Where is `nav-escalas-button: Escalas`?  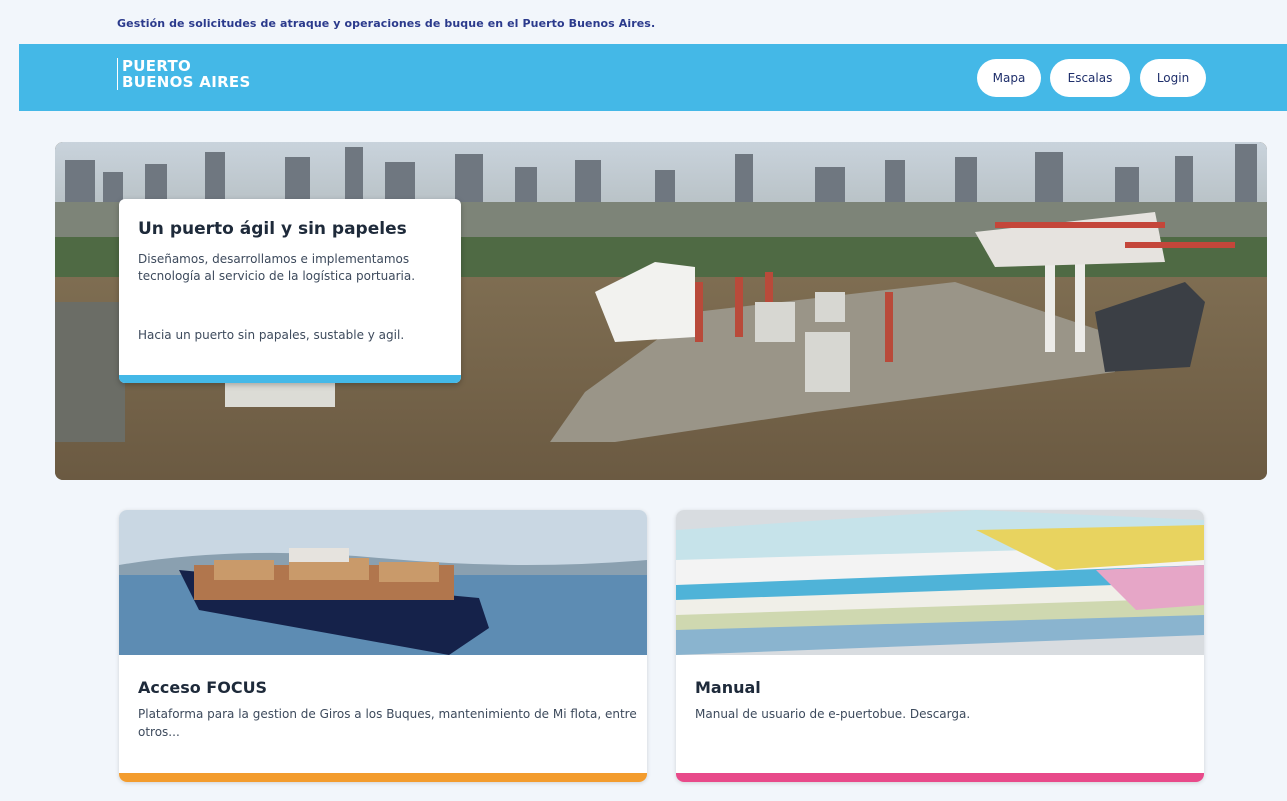 nav-escalas-button: Escalas is located at coordinates (1090, 78).